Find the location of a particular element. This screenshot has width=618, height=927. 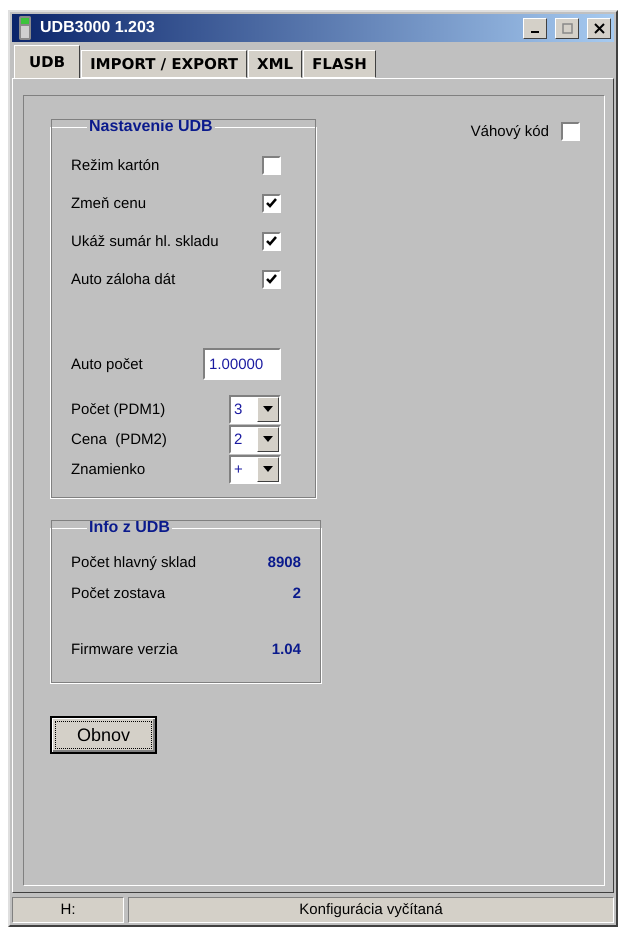

input-field: 1.00000 is located at coordinates (242, 364).